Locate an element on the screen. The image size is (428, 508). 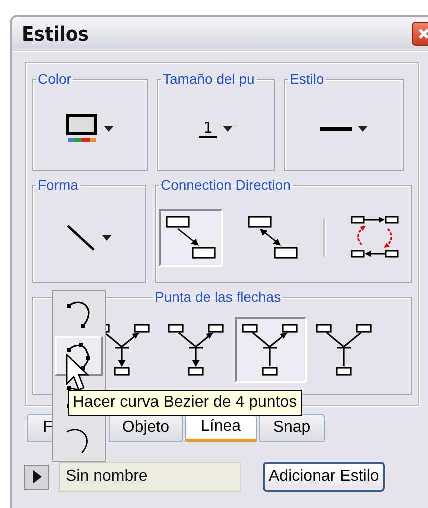
diagonal-line-icon is located at coordinates (81, 238).